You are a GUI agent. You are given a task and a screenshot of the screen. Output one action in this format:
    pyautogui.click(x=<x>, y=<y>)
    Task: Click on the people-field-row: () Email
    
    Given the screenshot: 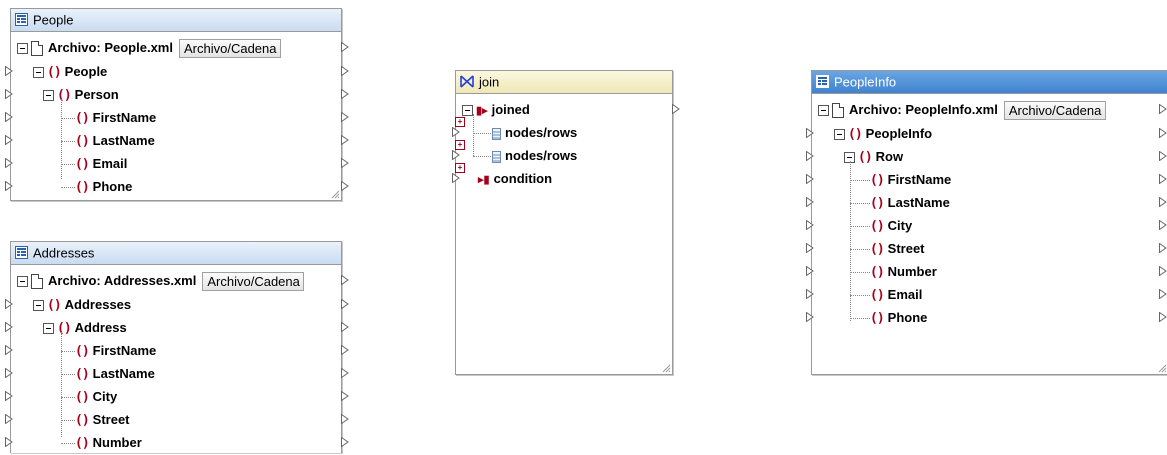 What is the action you would take?
    pyautogui.click(x=101, y=164)
    